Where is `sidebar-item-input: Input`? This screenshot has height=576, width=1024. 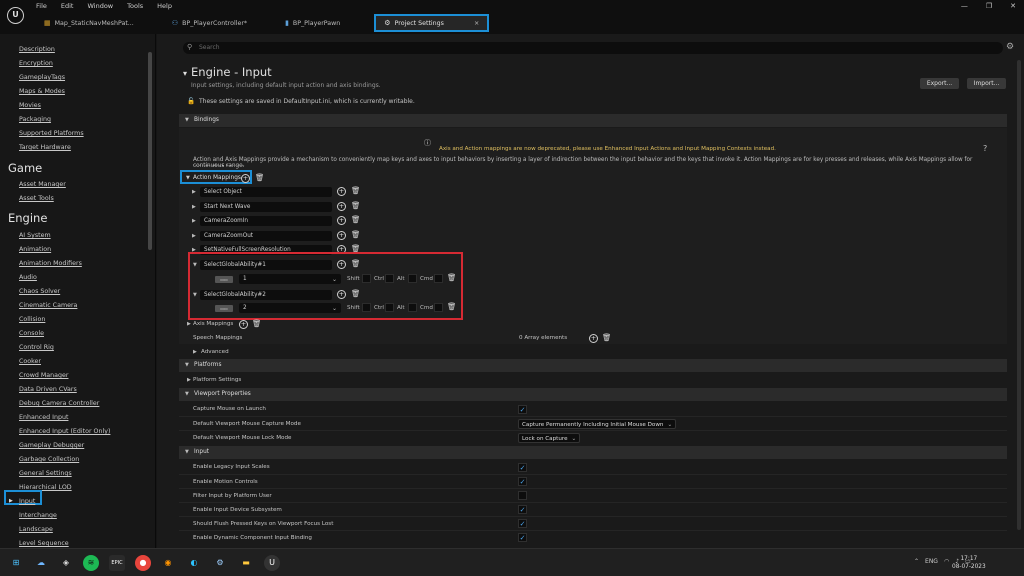 sidebar-item-input: Input is located at coordinates (27, 501).